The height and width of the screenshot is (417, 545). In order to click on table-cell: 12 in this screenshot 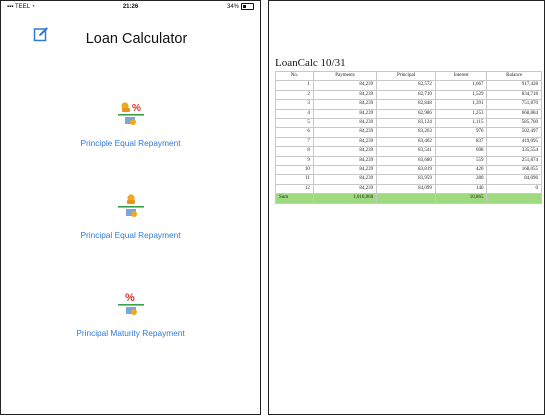, I will do `click(294, 189)`.